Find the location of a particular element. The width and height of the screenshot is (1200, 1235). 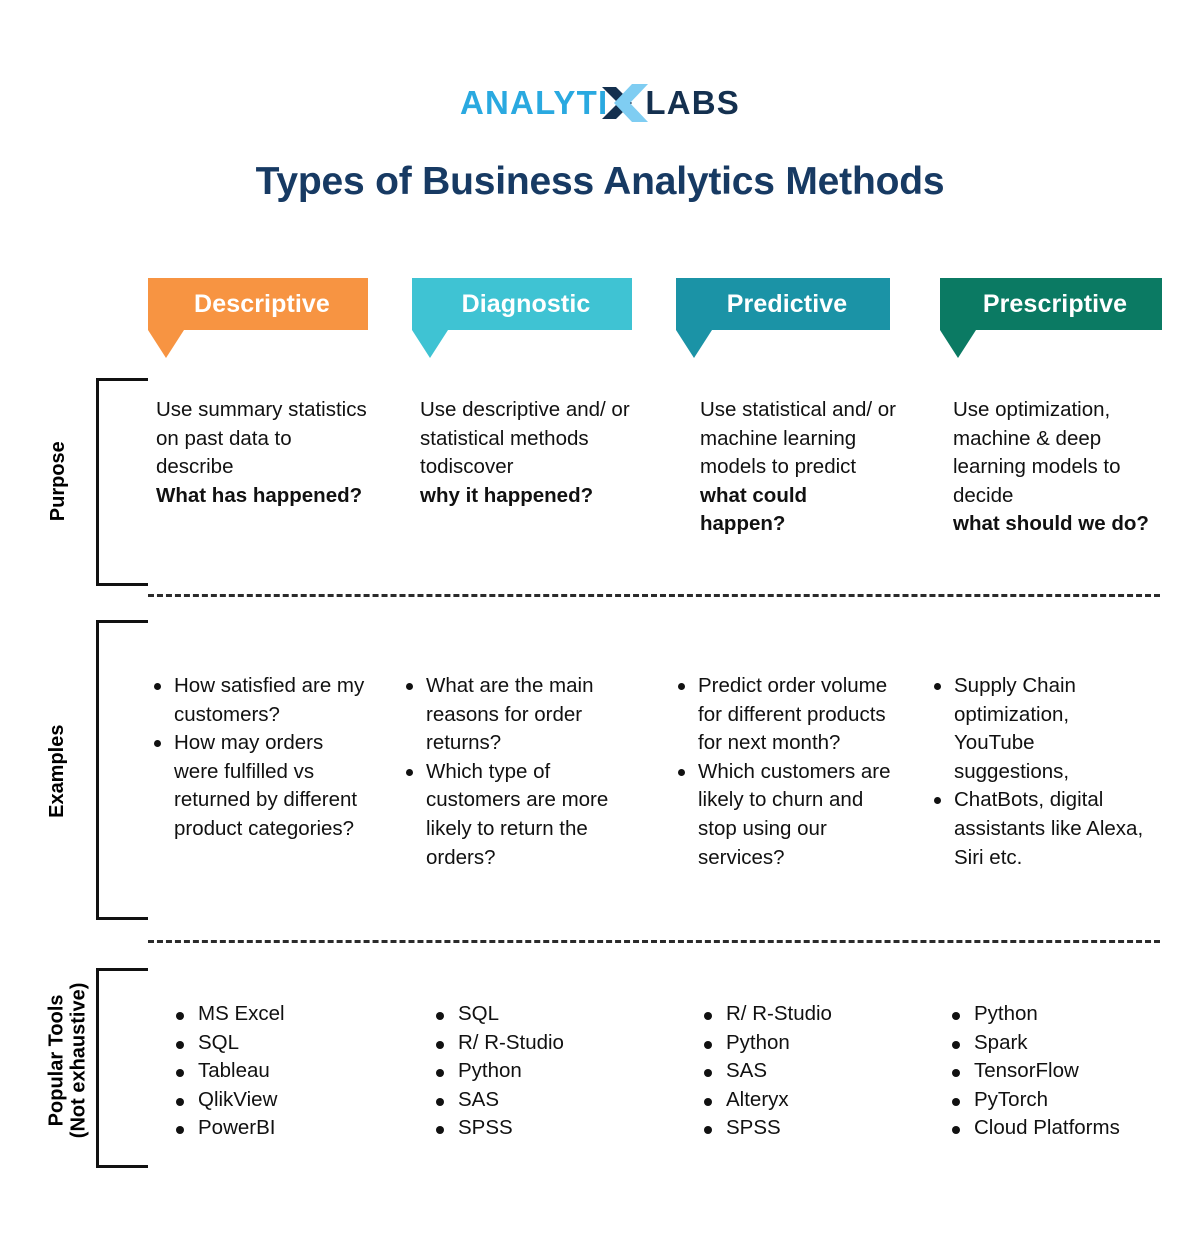

row-label-examples: Examples is located at coordinates (56, 771).